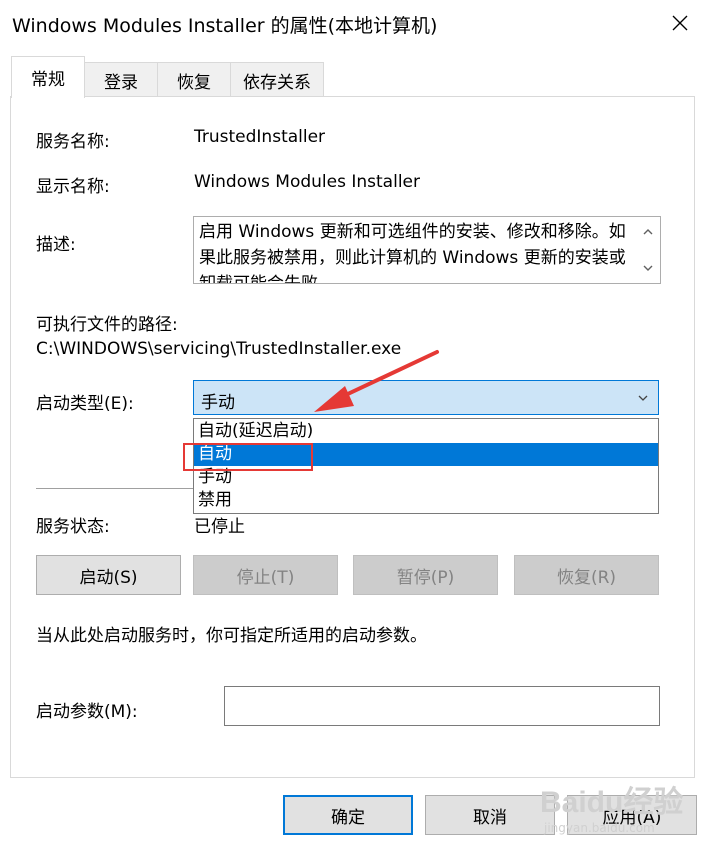  Describe the element at coordinates (277, 79) in the screenshot. I see `tab-dependencies: 依存关系` at that location.